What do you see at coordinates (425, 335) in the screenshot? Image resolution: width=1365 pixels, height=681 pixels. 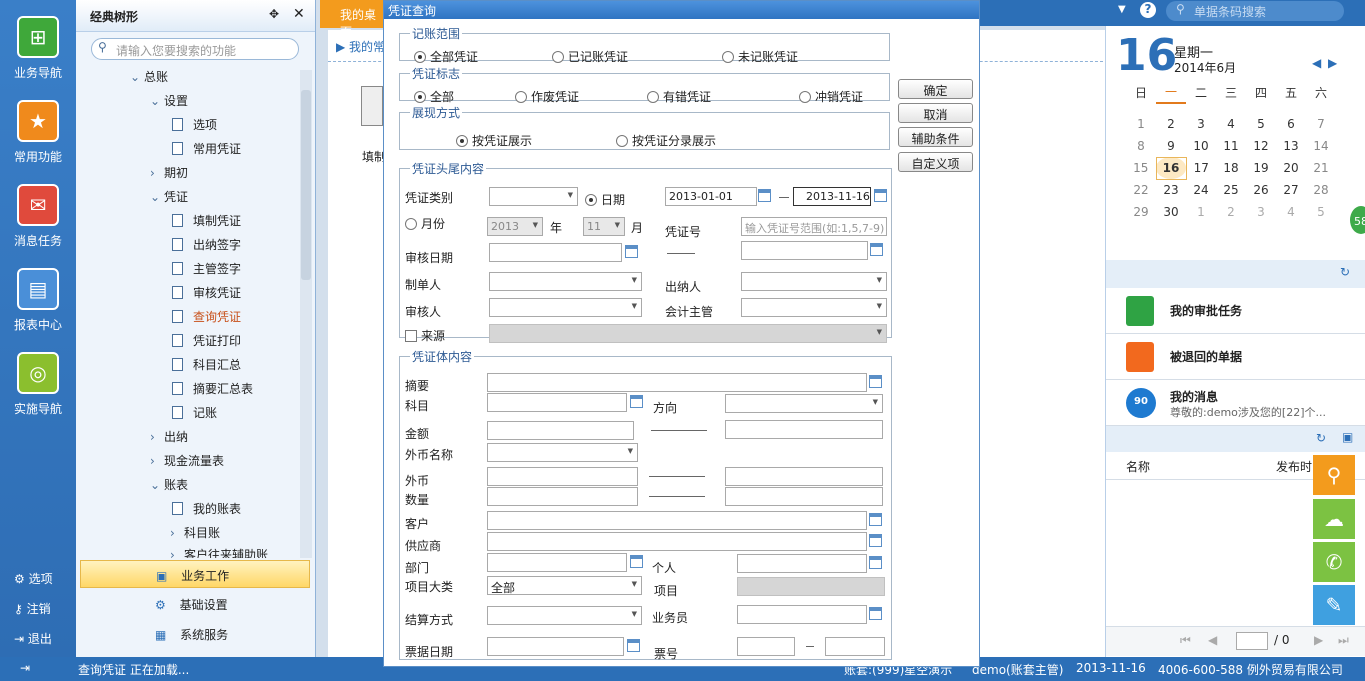 I see `source-checkbox: 来源` at bounding box center [425, 335].